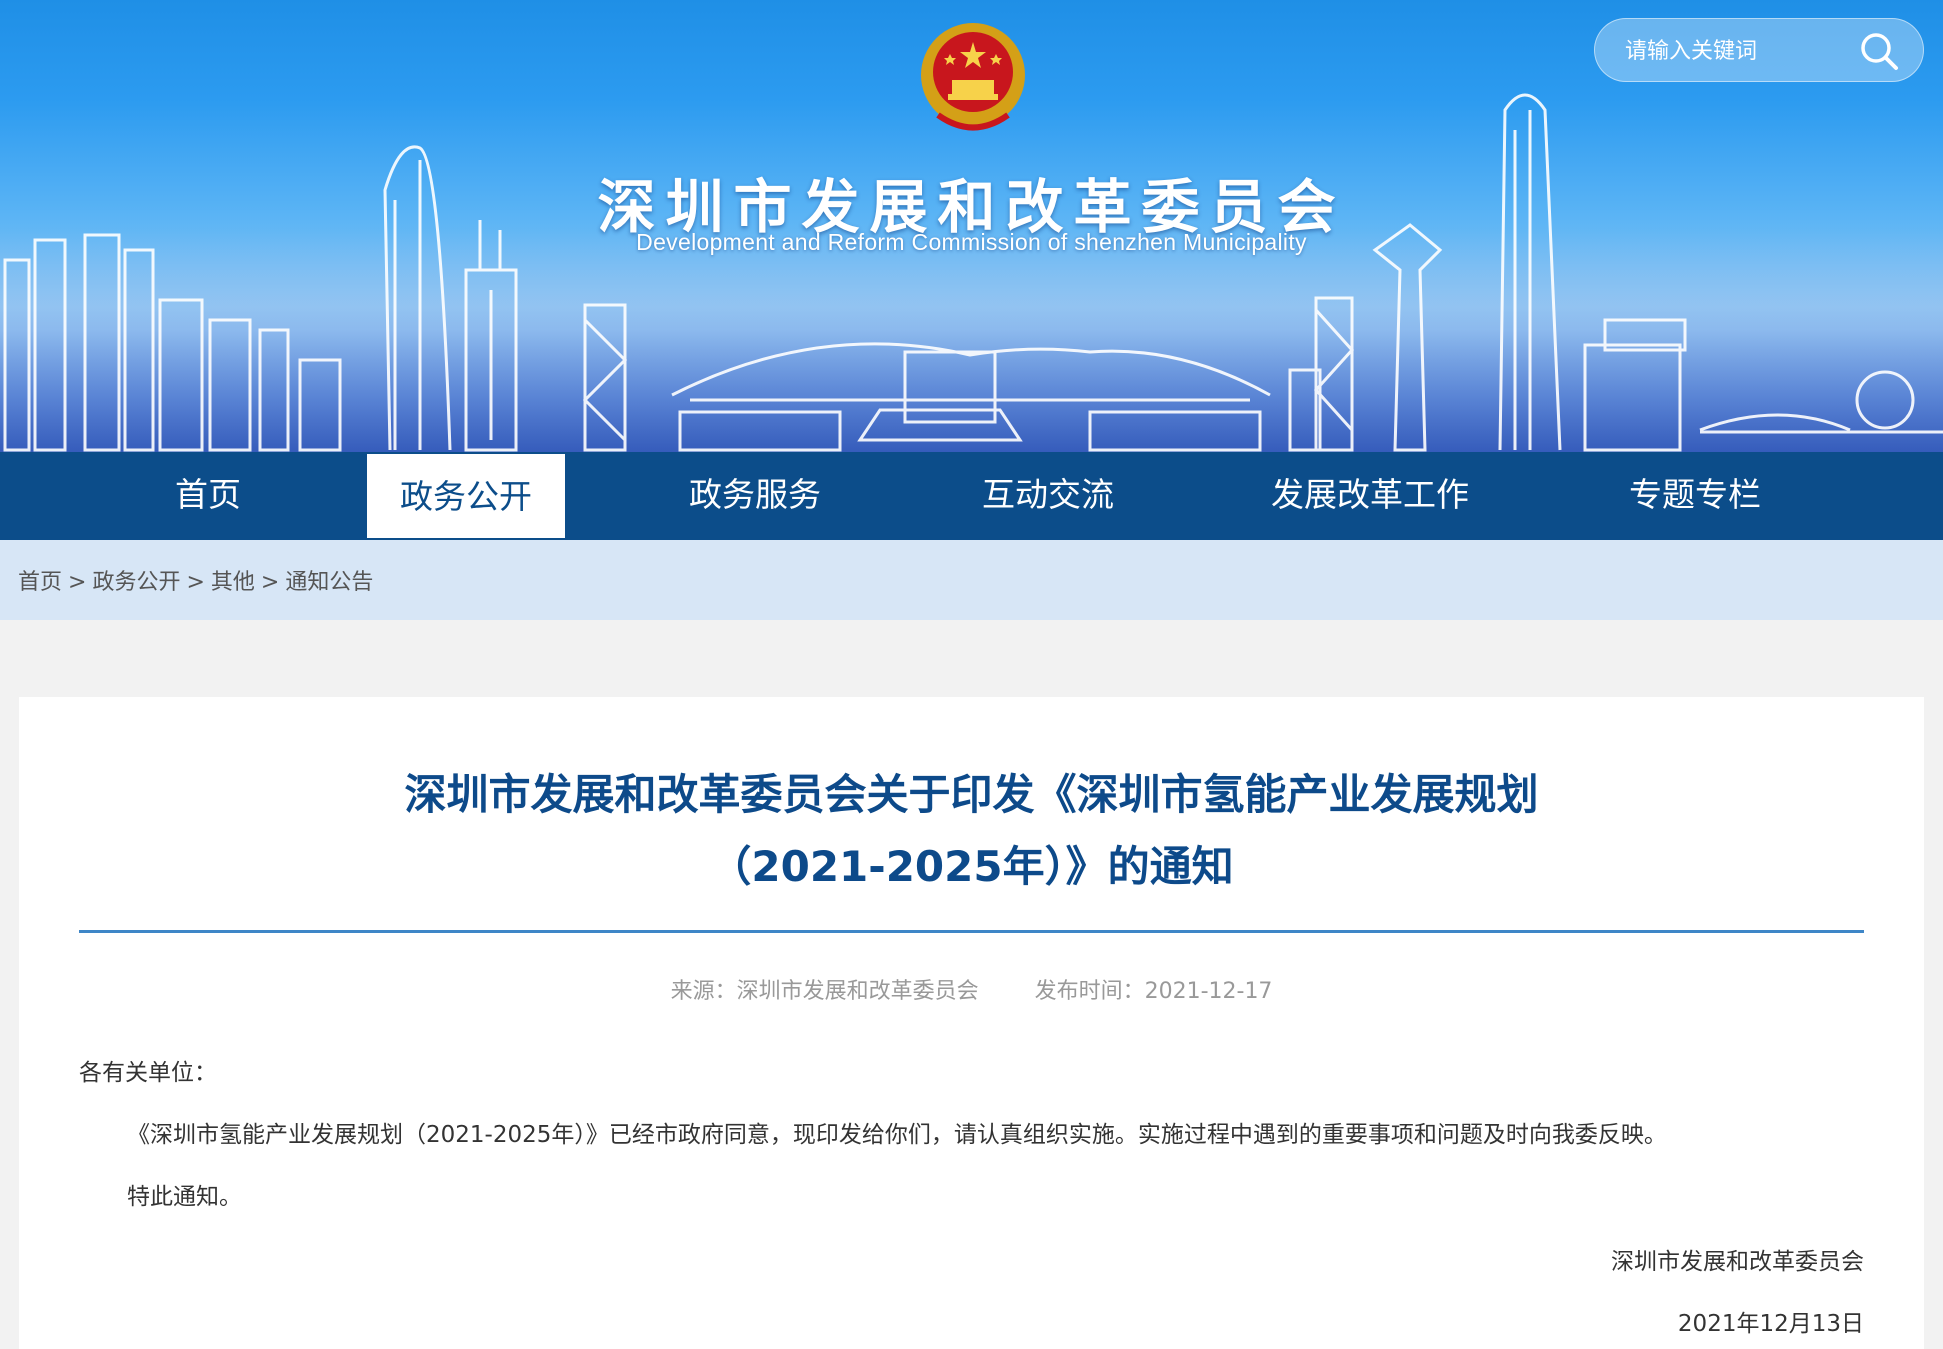 The width and height of the screenshot is (1943, 1349). What do you see at coordinates (184, 1197) in the screenshot?
I see `article-closing: 特此通知。` at bounding box center [184, 1197].